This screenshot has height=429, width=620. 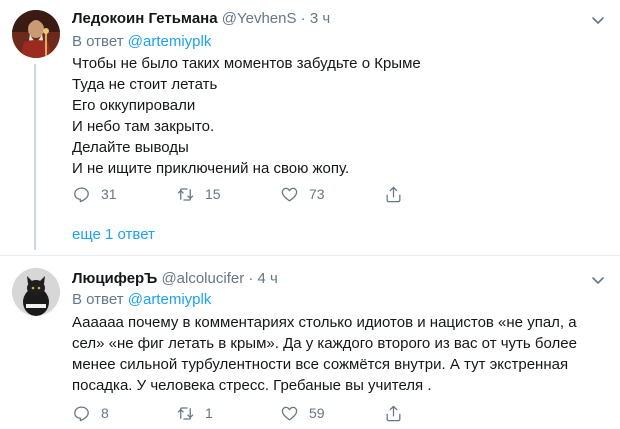 What do you see at coordinates (202, 278) in the screenshot?
I see `author-handle: @alcolucifer` at bounding box center [202, 278].